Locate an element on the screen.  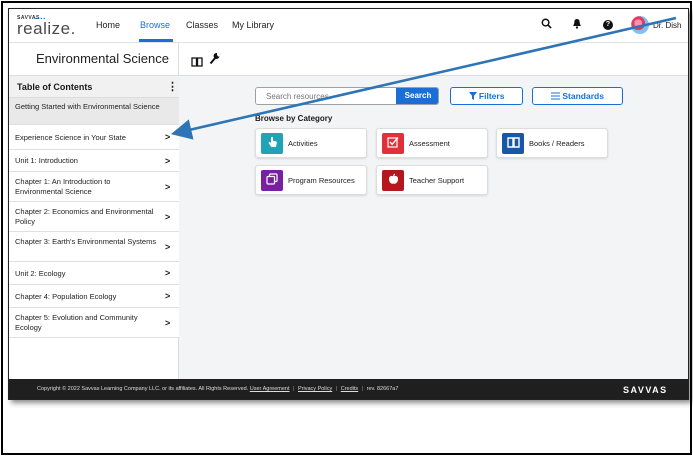
filter-funnel-icon is located at coordinates (473, 96).